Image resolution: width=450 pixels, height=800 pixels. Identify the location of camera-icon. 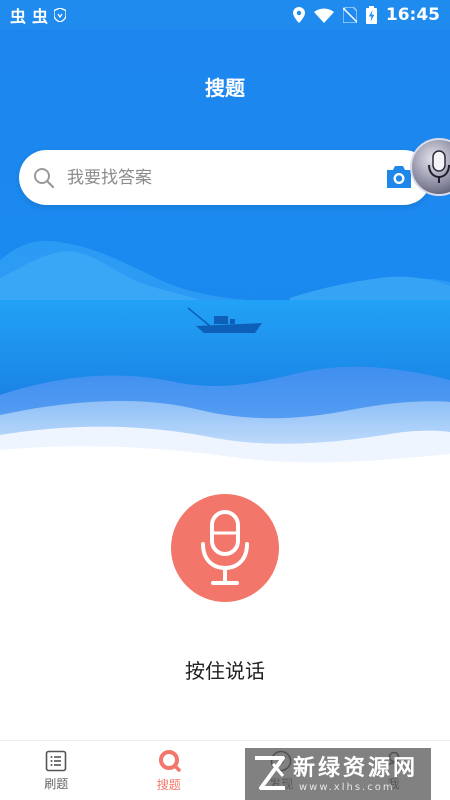
(399, 177).